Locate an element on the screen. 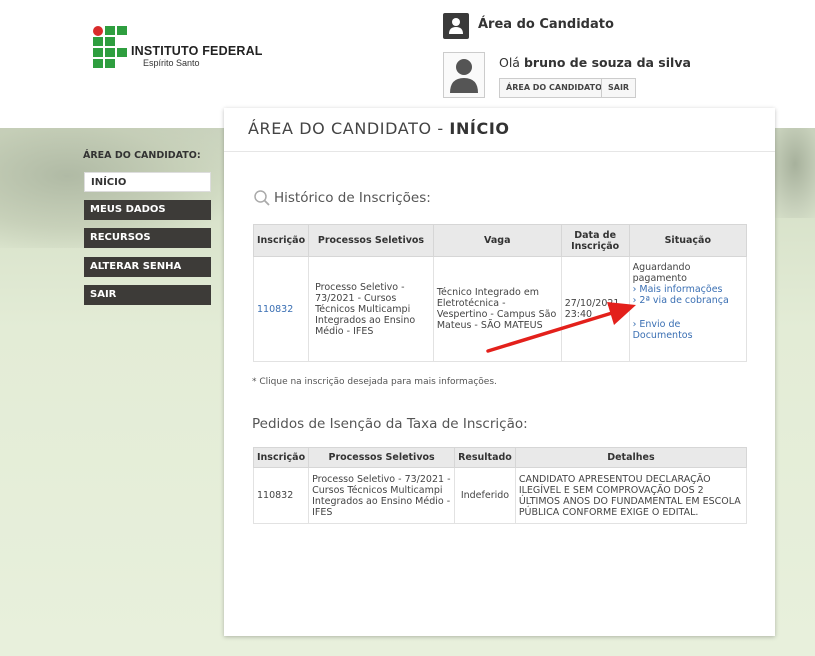 Image resolution: width=815 pixels, height=656 pixels. greeting-prefix: Olá is located at coordinates (511, 62).